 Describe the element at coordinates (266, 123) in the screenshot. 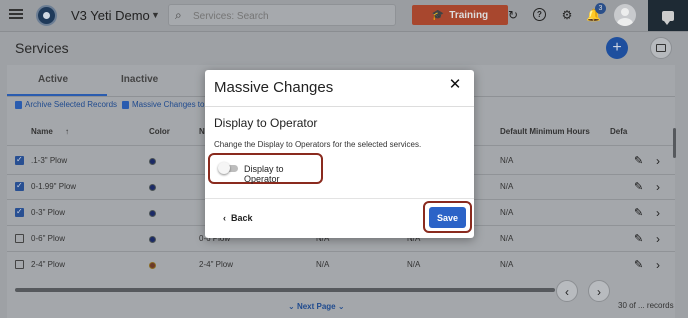

I see `section-title: Display to Operator` at that location.